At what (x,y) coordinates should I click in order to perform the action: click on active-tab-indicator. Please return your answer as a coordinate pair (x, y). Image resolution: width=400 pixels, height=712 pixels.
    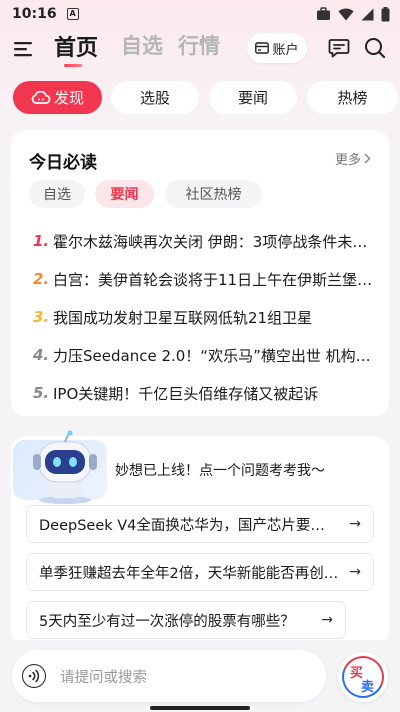
    Looking at the image, I should click on (73, 65).